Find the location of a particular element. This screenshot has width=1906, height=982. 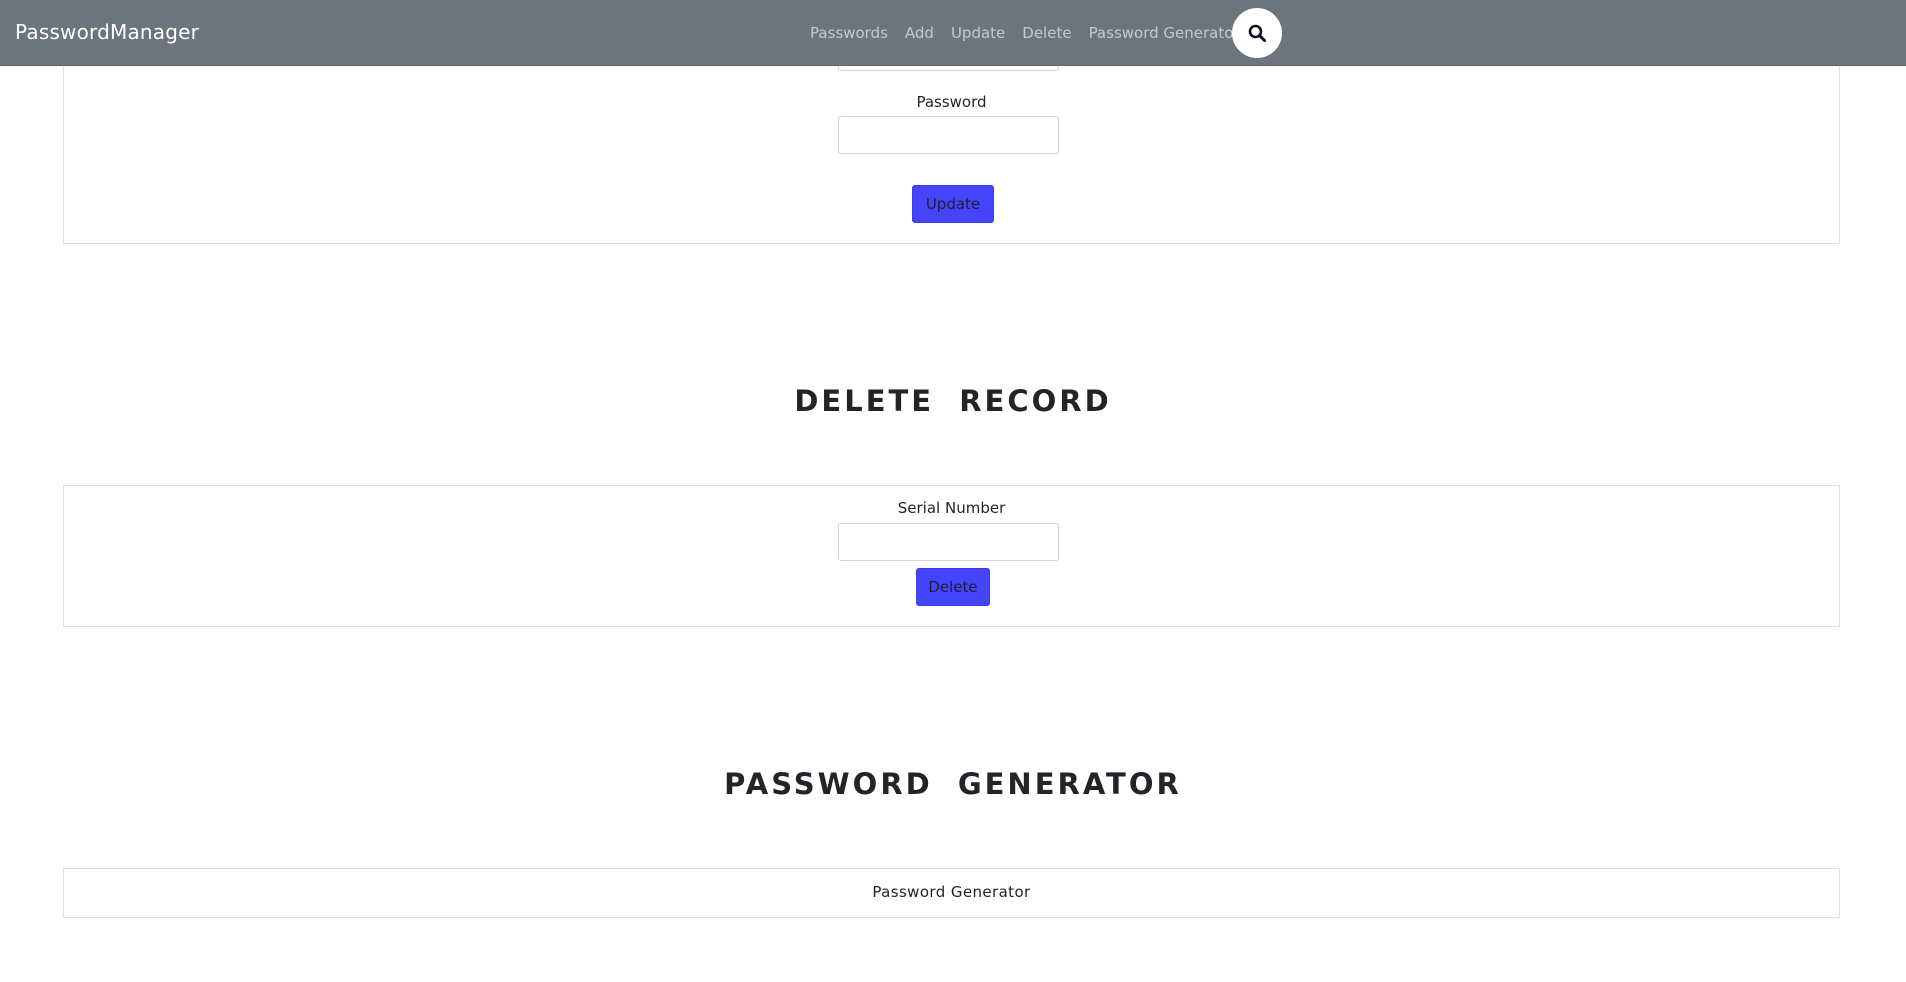

password-generator-heading: PASSWORD GENERATOR is located at coordinates (953, 784).